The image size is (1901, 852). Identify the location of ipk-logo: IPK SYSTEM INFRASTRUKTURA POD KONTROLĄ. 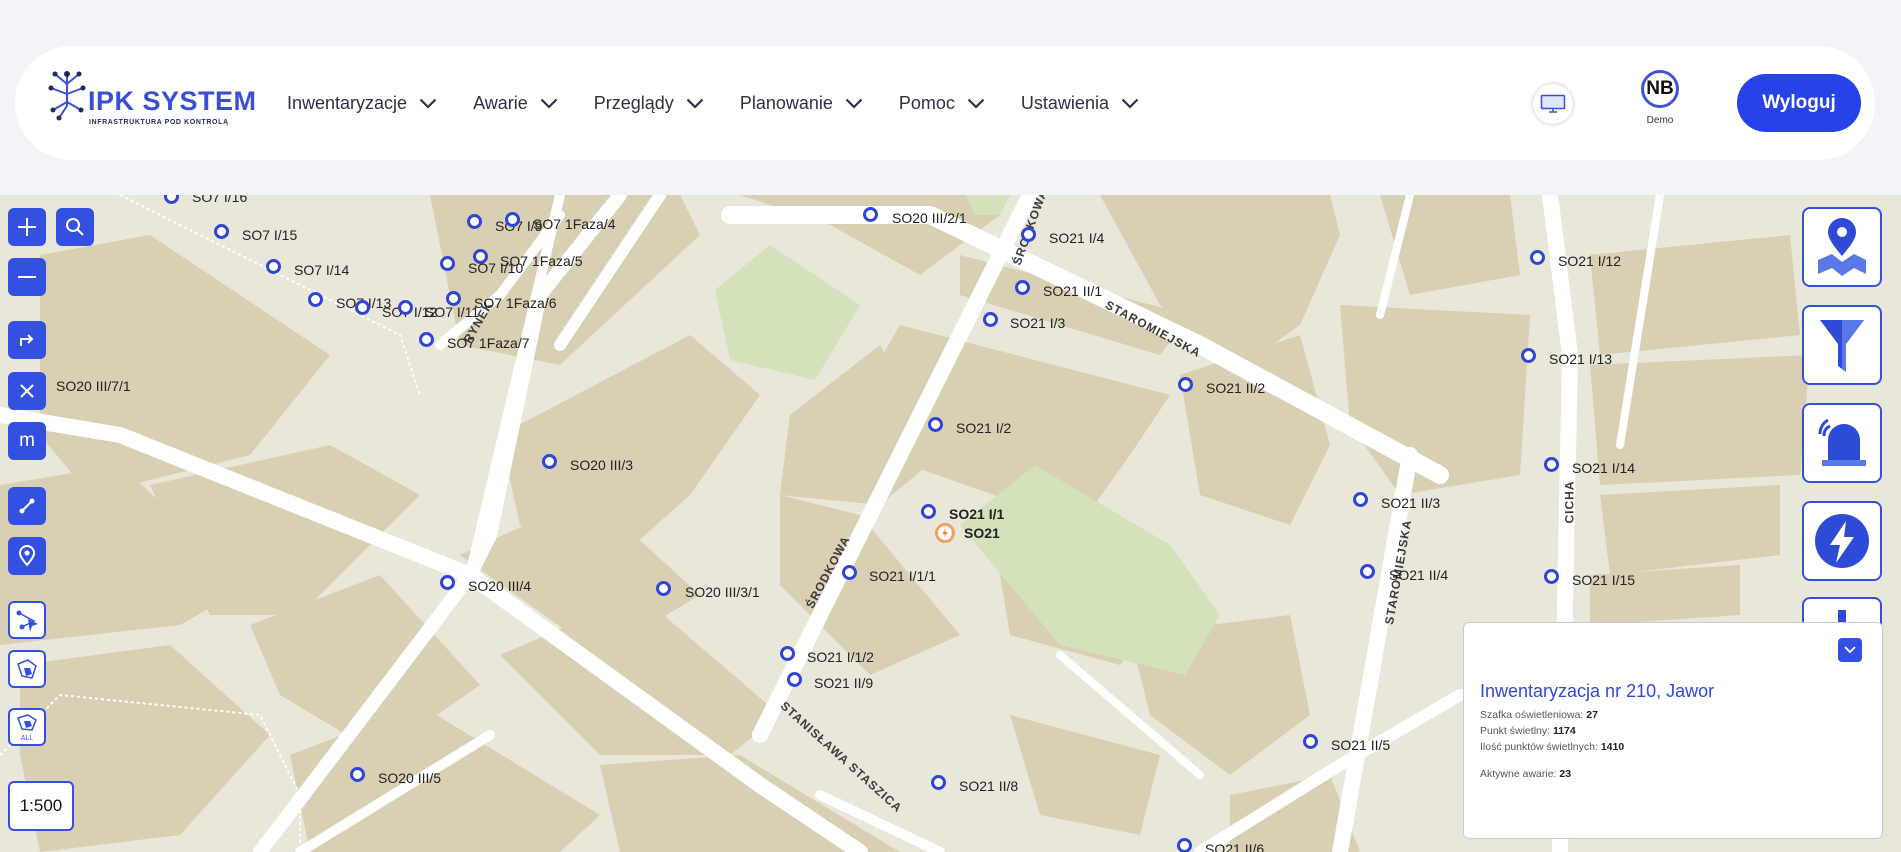
(150, 104).